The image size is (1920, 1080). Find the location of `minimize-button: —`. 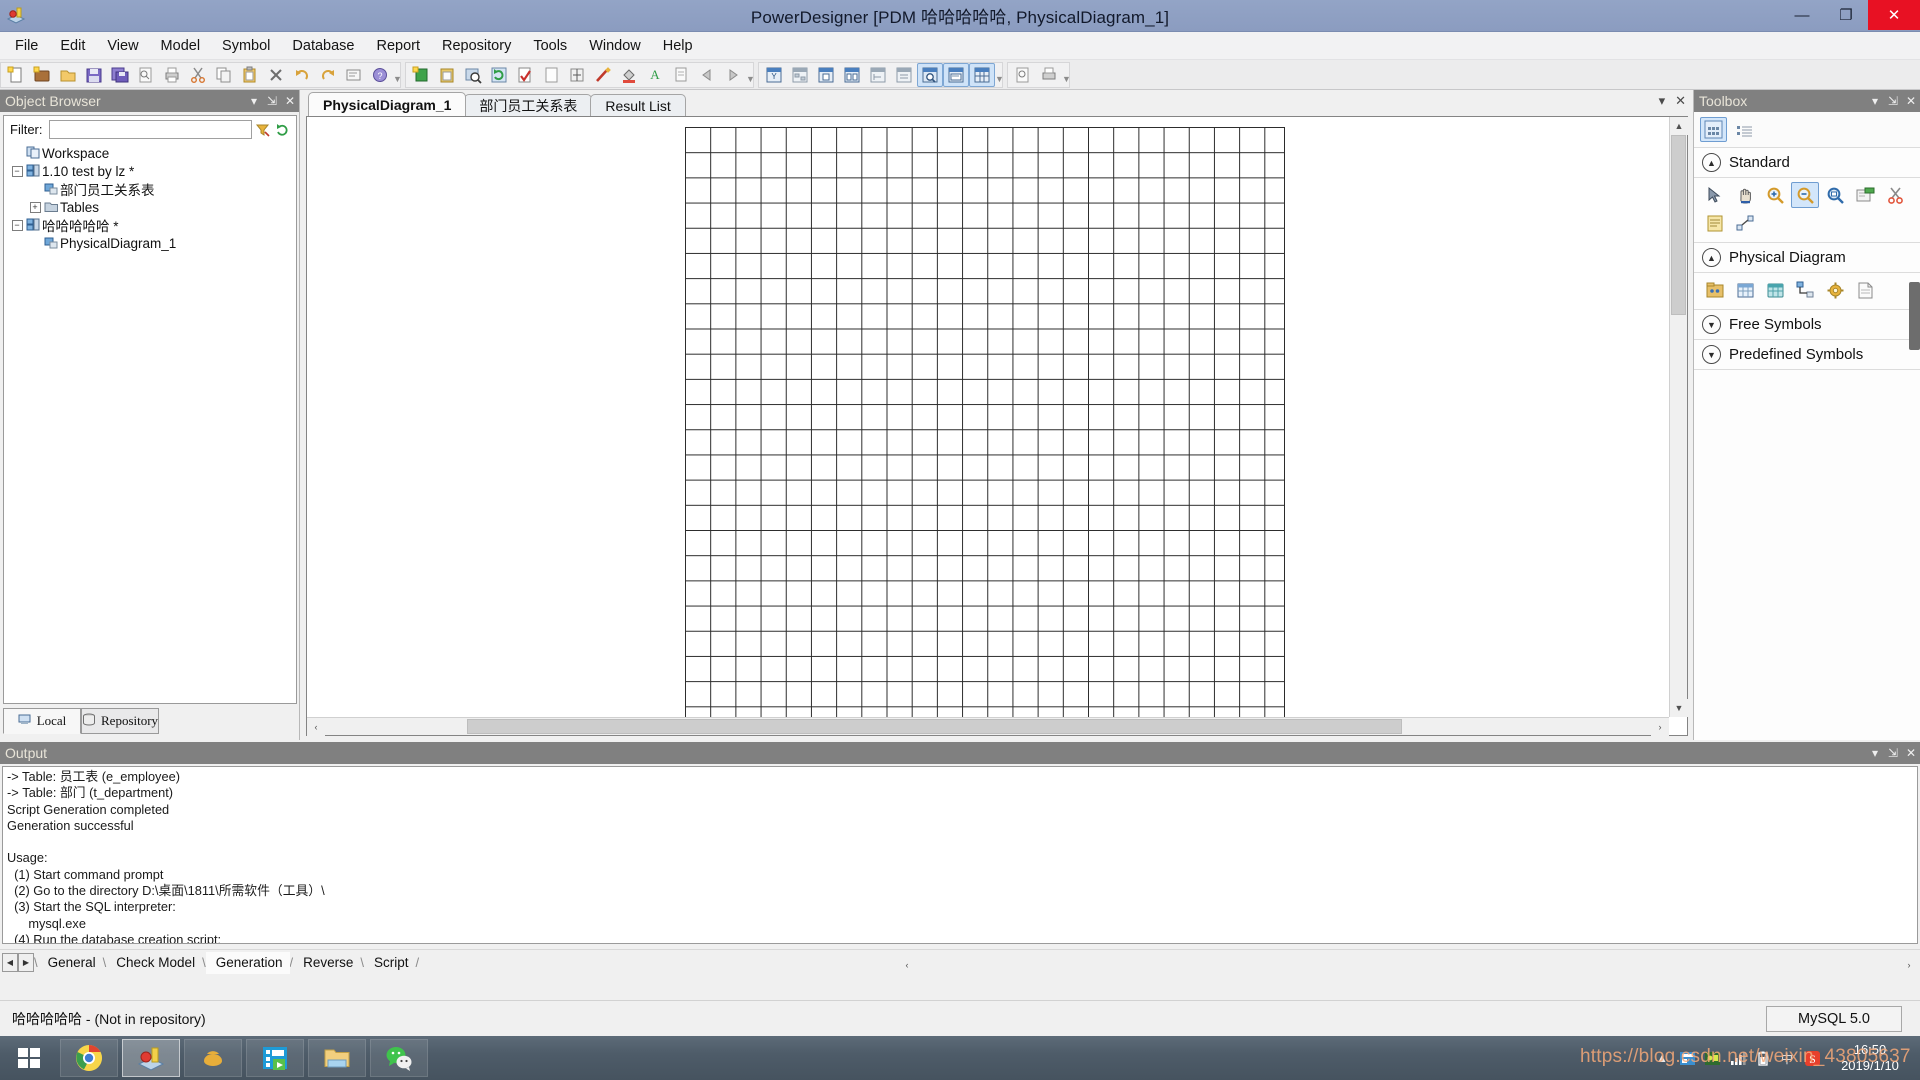

minimize-button: — is located at coordinates (1802, 15).